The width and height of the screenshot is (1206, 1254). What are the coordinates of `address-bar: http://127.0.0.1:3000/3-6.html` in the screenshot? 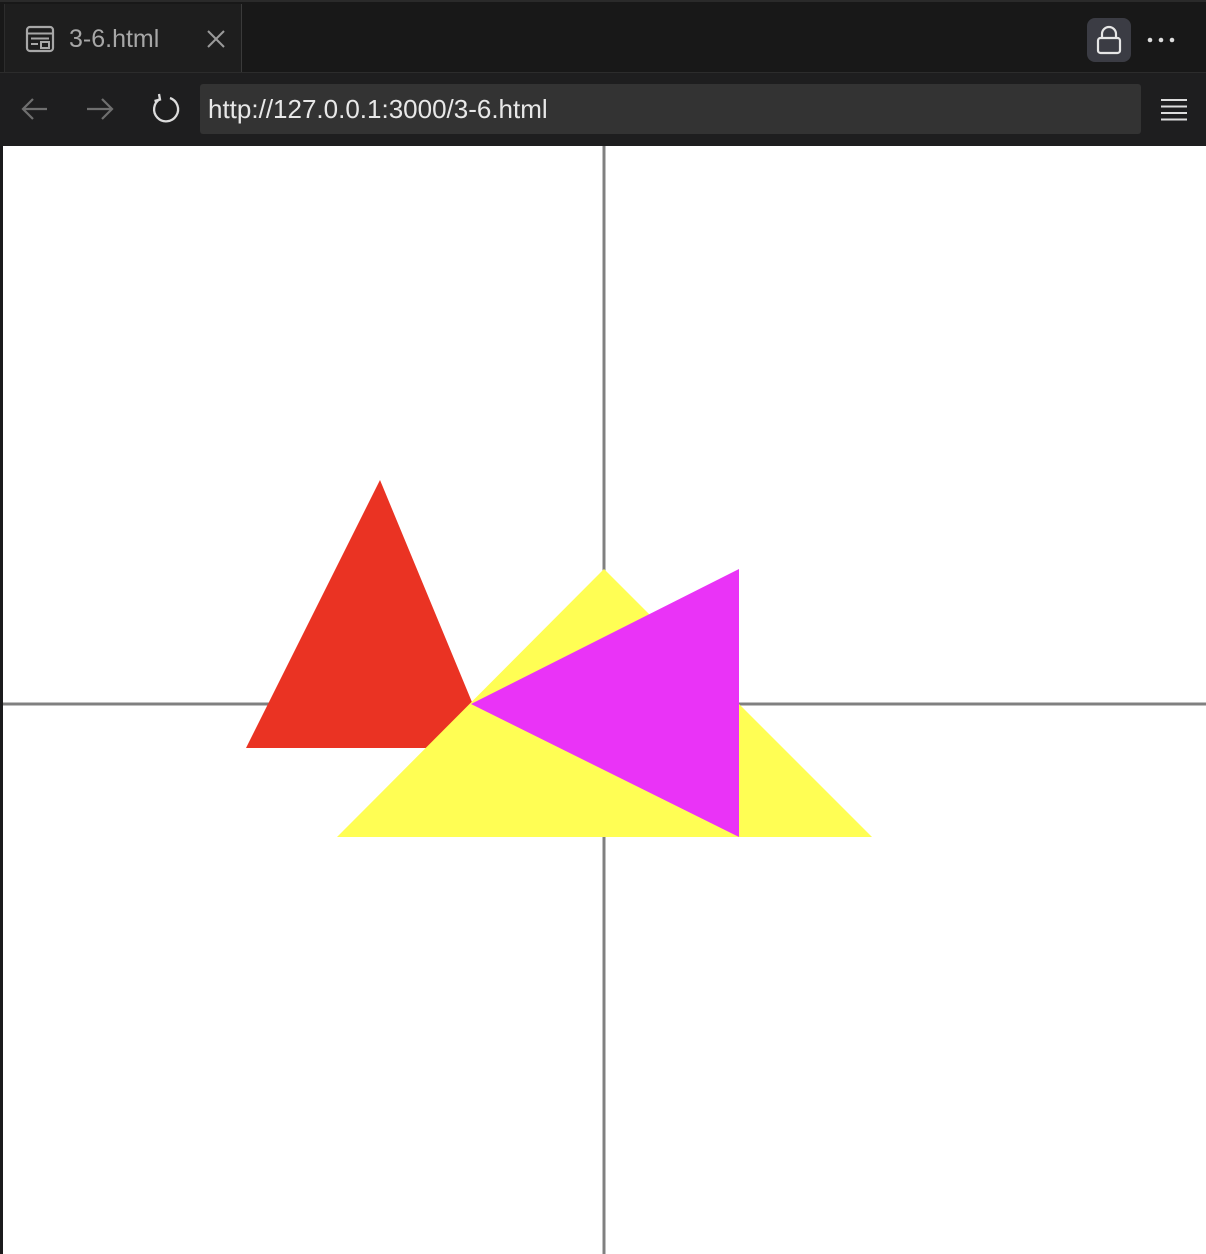 It's located at (670, 109).